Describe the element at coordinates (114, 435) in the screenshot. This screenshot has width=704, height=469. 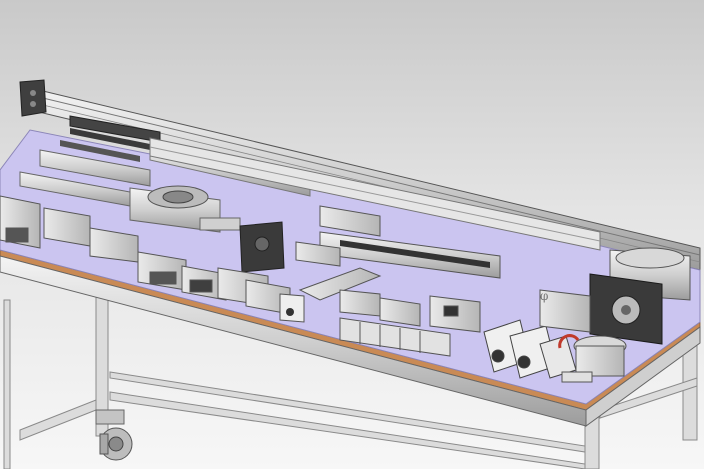
I see `caster-wheel` at that location.